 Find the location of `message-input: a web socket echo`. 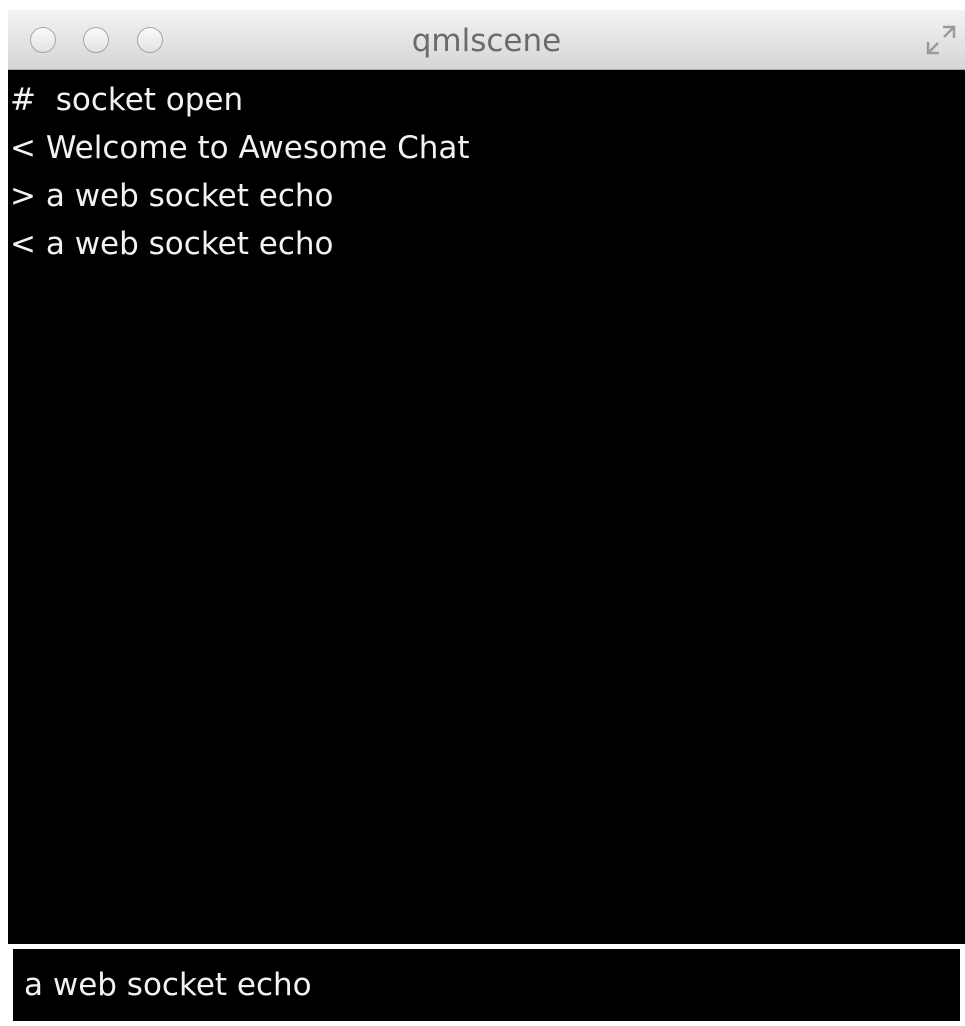

message-input: a web socket echo is located at coordinates (486, 985).